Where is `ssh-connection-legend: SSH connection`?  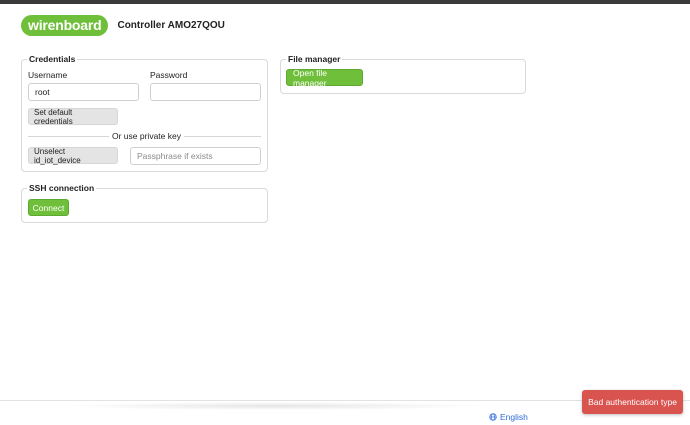 ssh-connection-legend: SSH connection is located at coordinates (62, 188).